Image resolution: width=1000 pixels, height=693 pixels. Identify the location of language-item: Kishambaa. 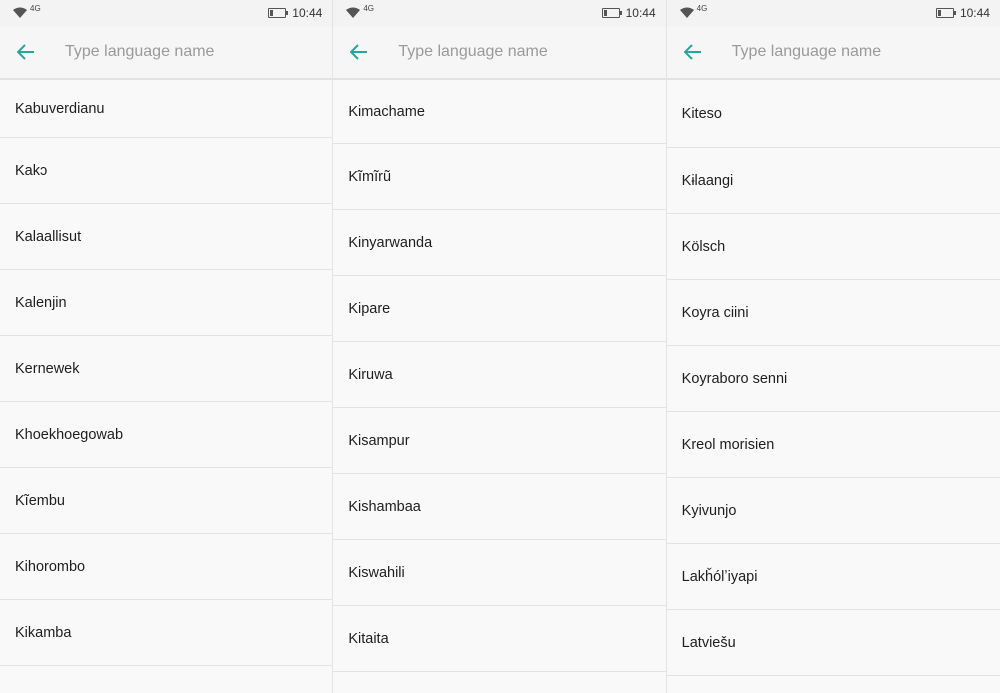
(499, 507).